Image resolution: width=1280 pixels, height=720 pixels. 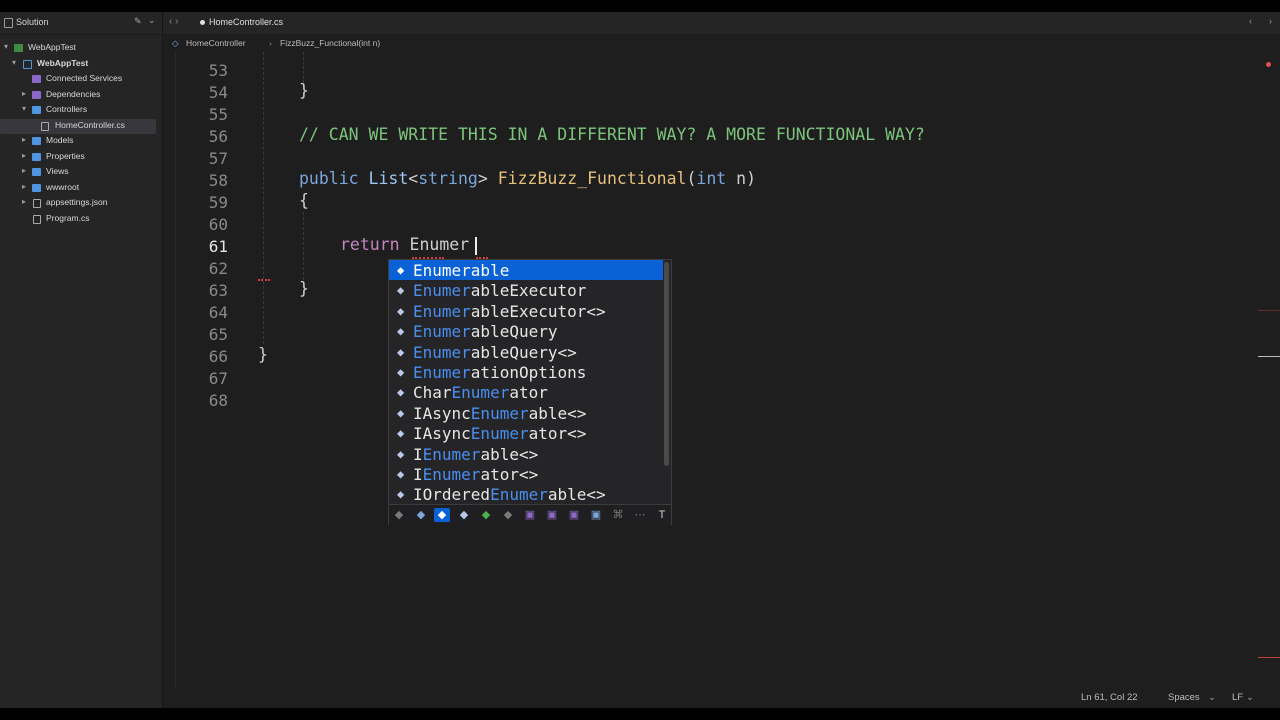 What do you see at coordinates (175, 370) in the screenshot?
I see `gutter-divider` at bounding box center [175, 370].